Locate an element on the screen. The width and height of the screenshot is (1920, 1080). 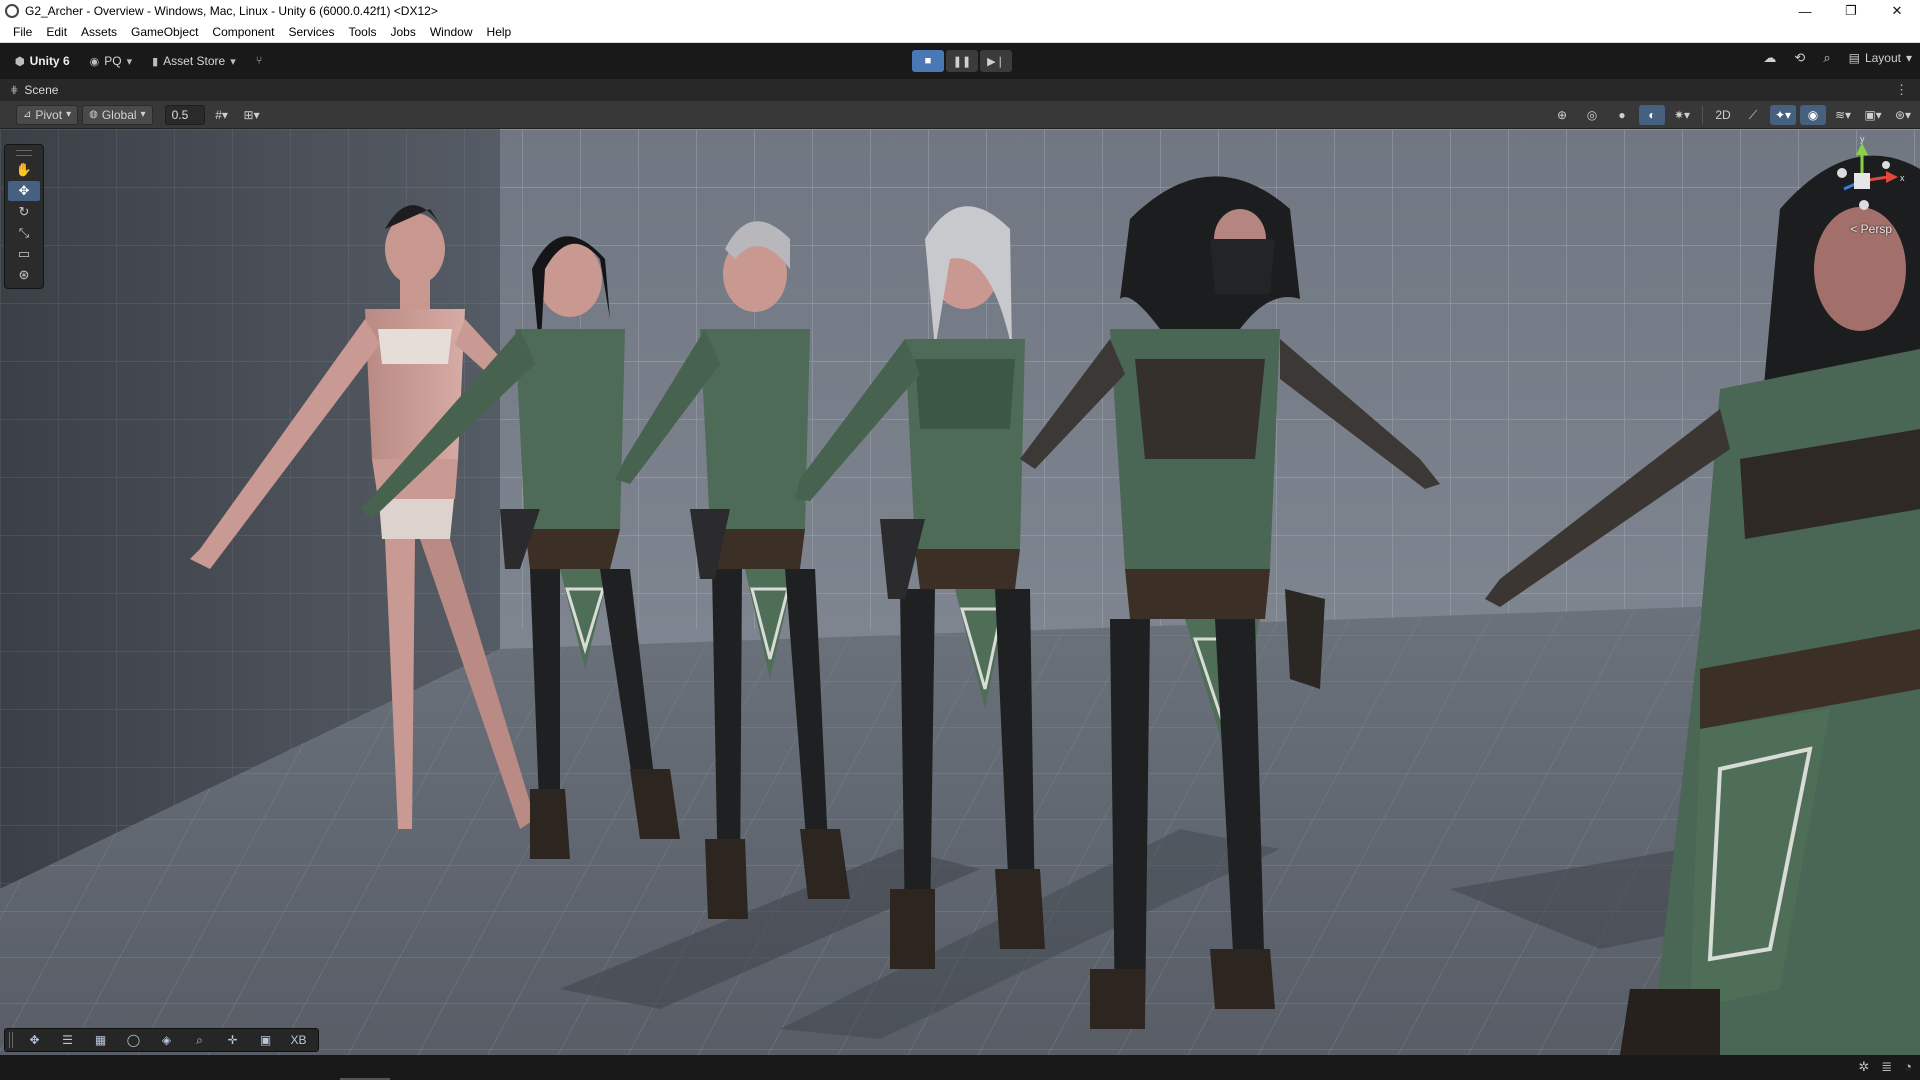
lighting-toggle-icon: ⟋ is located at coordinates (1753, 115).